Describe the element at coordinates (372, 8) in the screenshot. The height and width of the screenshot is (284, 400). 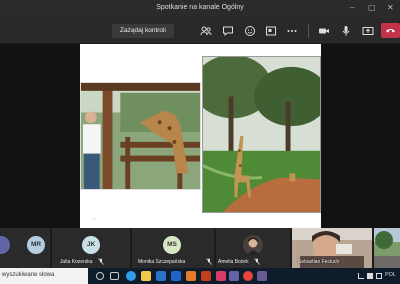
I see `maximize-button: ▢` at that location.